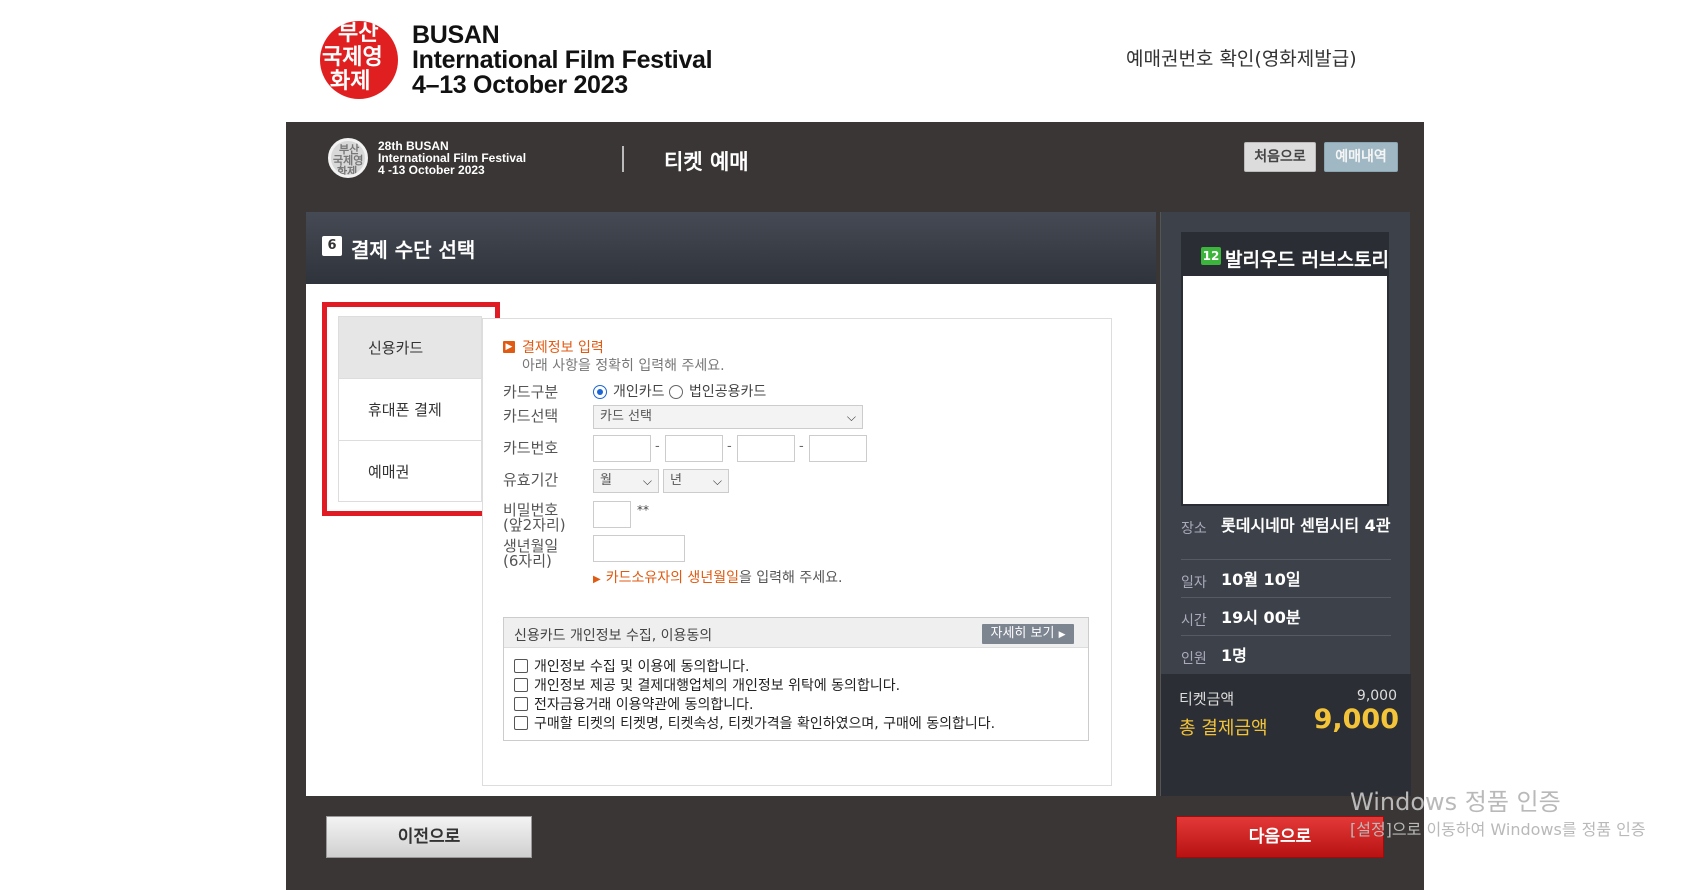 This screenshot has width=1689, height=890. Describe the element at coordinates (1361, 157) in the screenshot. I see `booking-history-button: 예매내역` at that location.